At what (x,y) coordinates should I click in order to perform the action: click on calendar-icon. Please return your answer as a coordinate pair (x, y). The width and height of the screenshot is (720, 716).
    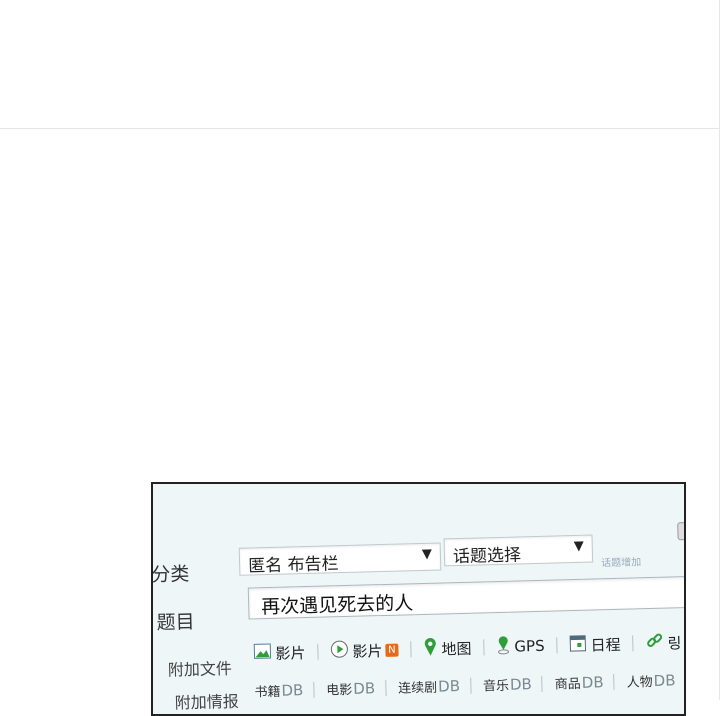
    Looking at the image, I should click on (578, 644).